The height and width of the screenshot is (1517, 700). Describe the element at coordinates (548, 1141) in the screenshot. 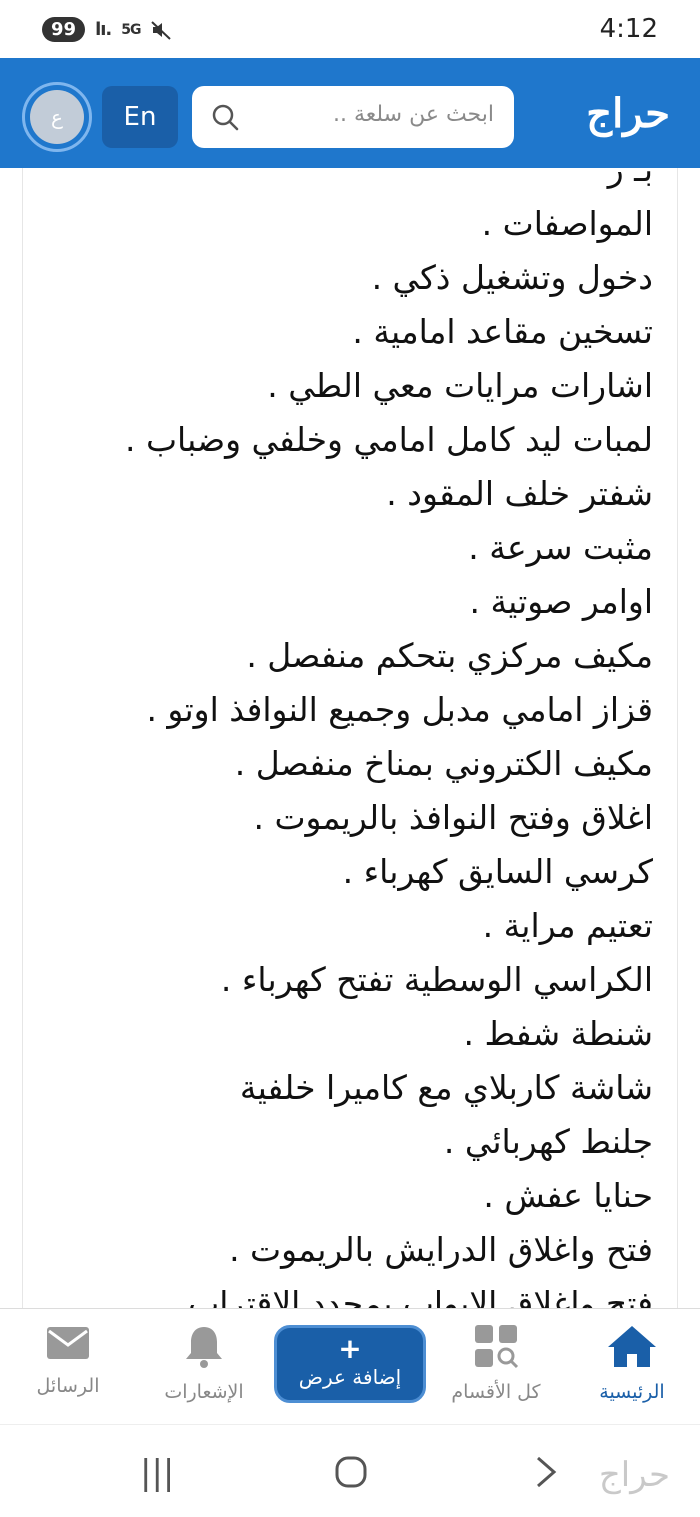

I see `description-line: جلنط كهربائي .` at that location.